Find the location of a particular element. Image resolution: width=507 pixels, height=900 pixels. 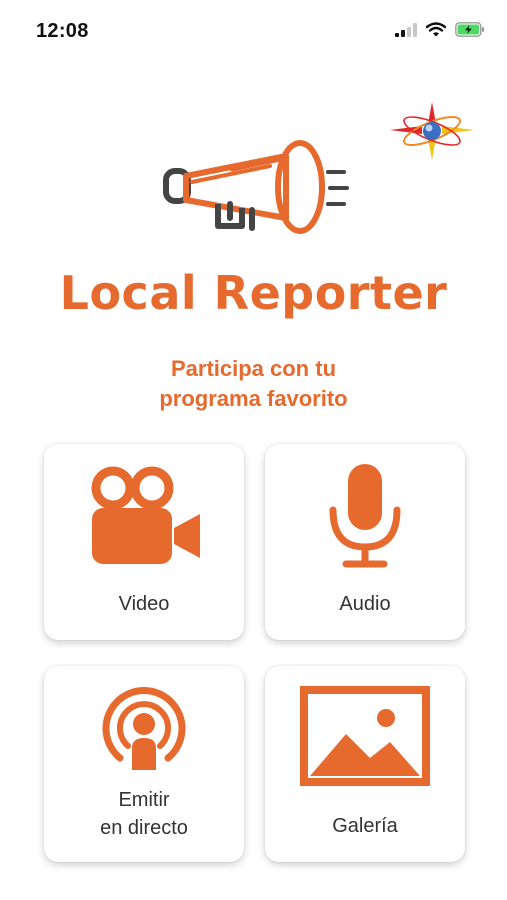

gallery-image-icon is located at coordinates (365, 736).